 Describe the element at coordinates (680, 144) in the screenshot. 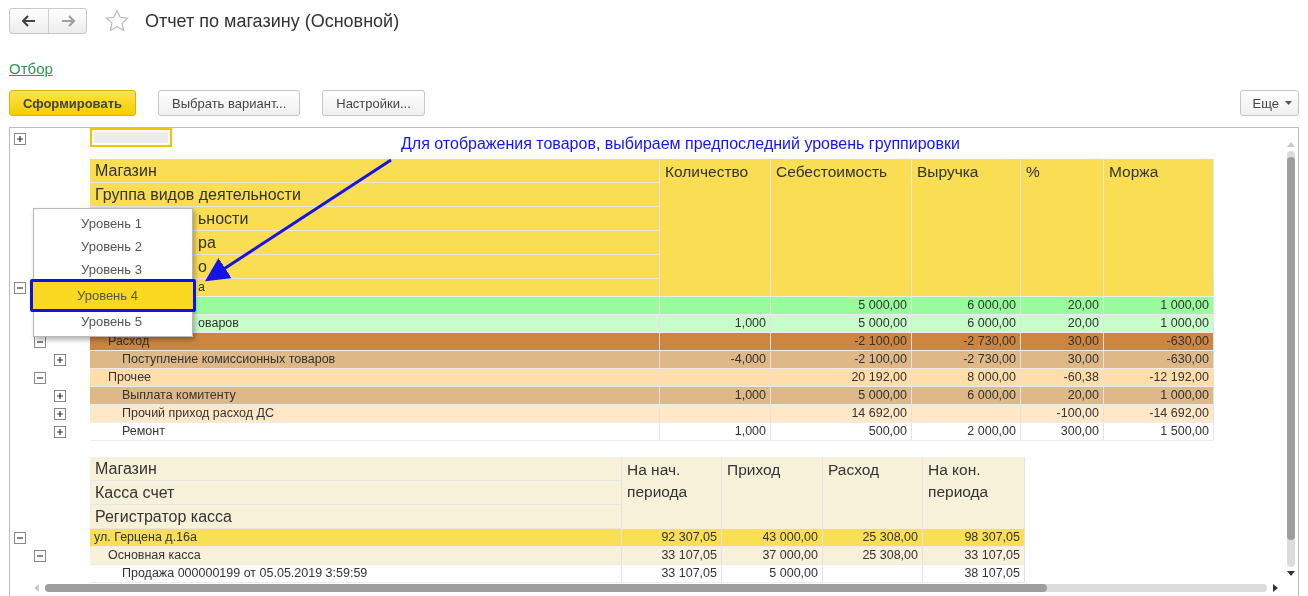

I see `annotation-text: Для отображения товаров, выбираем предпоследний уровень группировки` at that location.